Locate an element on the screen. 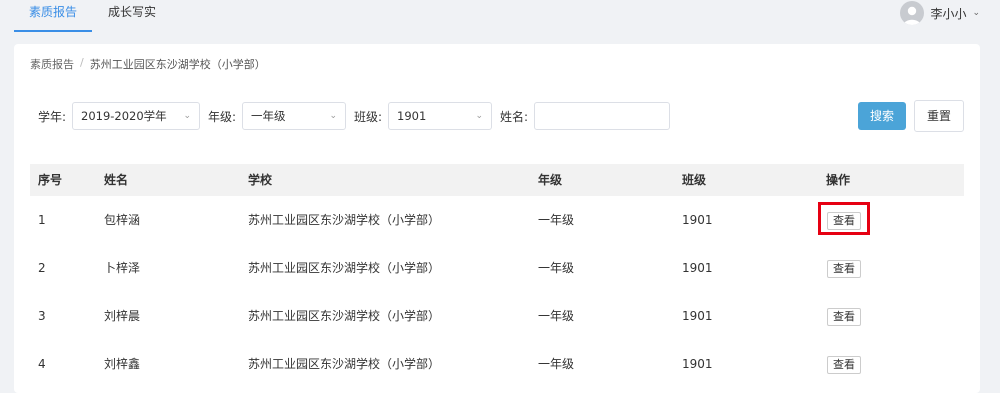 The height and width of the screenshot is (393, 1000). name-label: 姓名: is located at coordinates (514, 117).